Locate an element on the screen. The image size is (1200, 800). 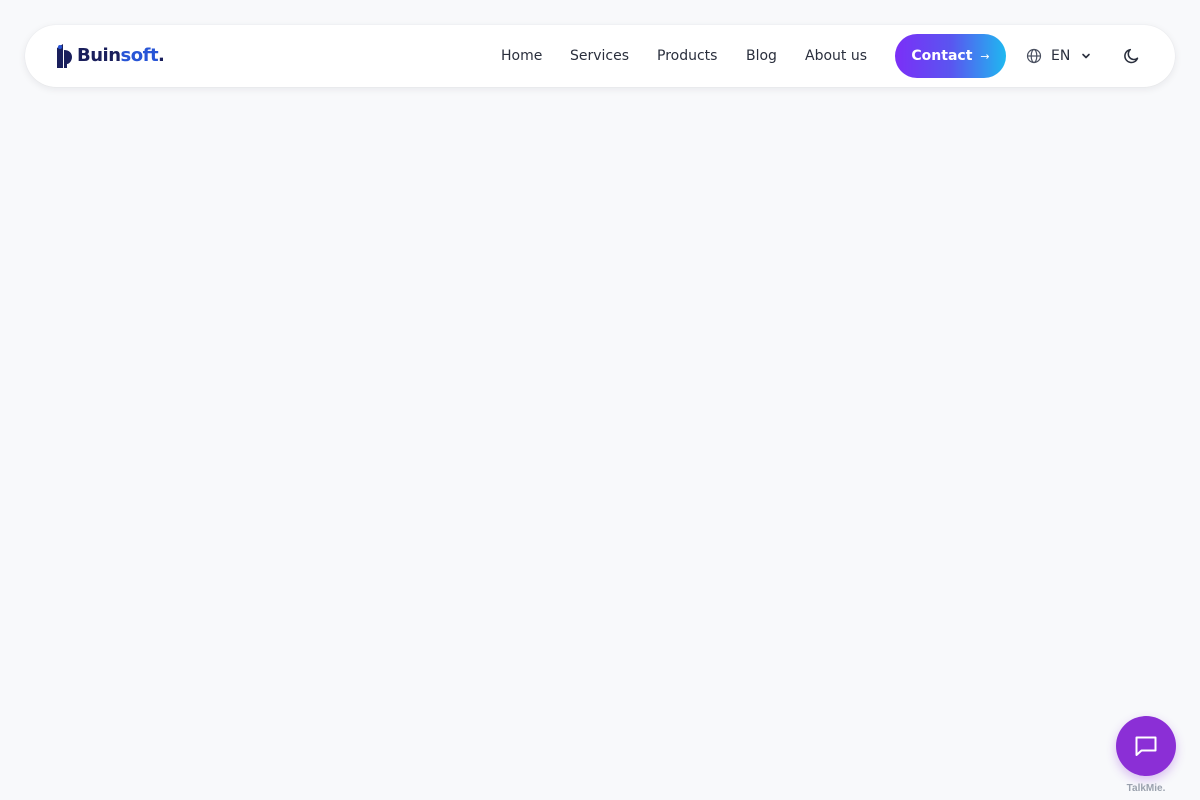
globe-icon is located at coordinates (1034, 56).